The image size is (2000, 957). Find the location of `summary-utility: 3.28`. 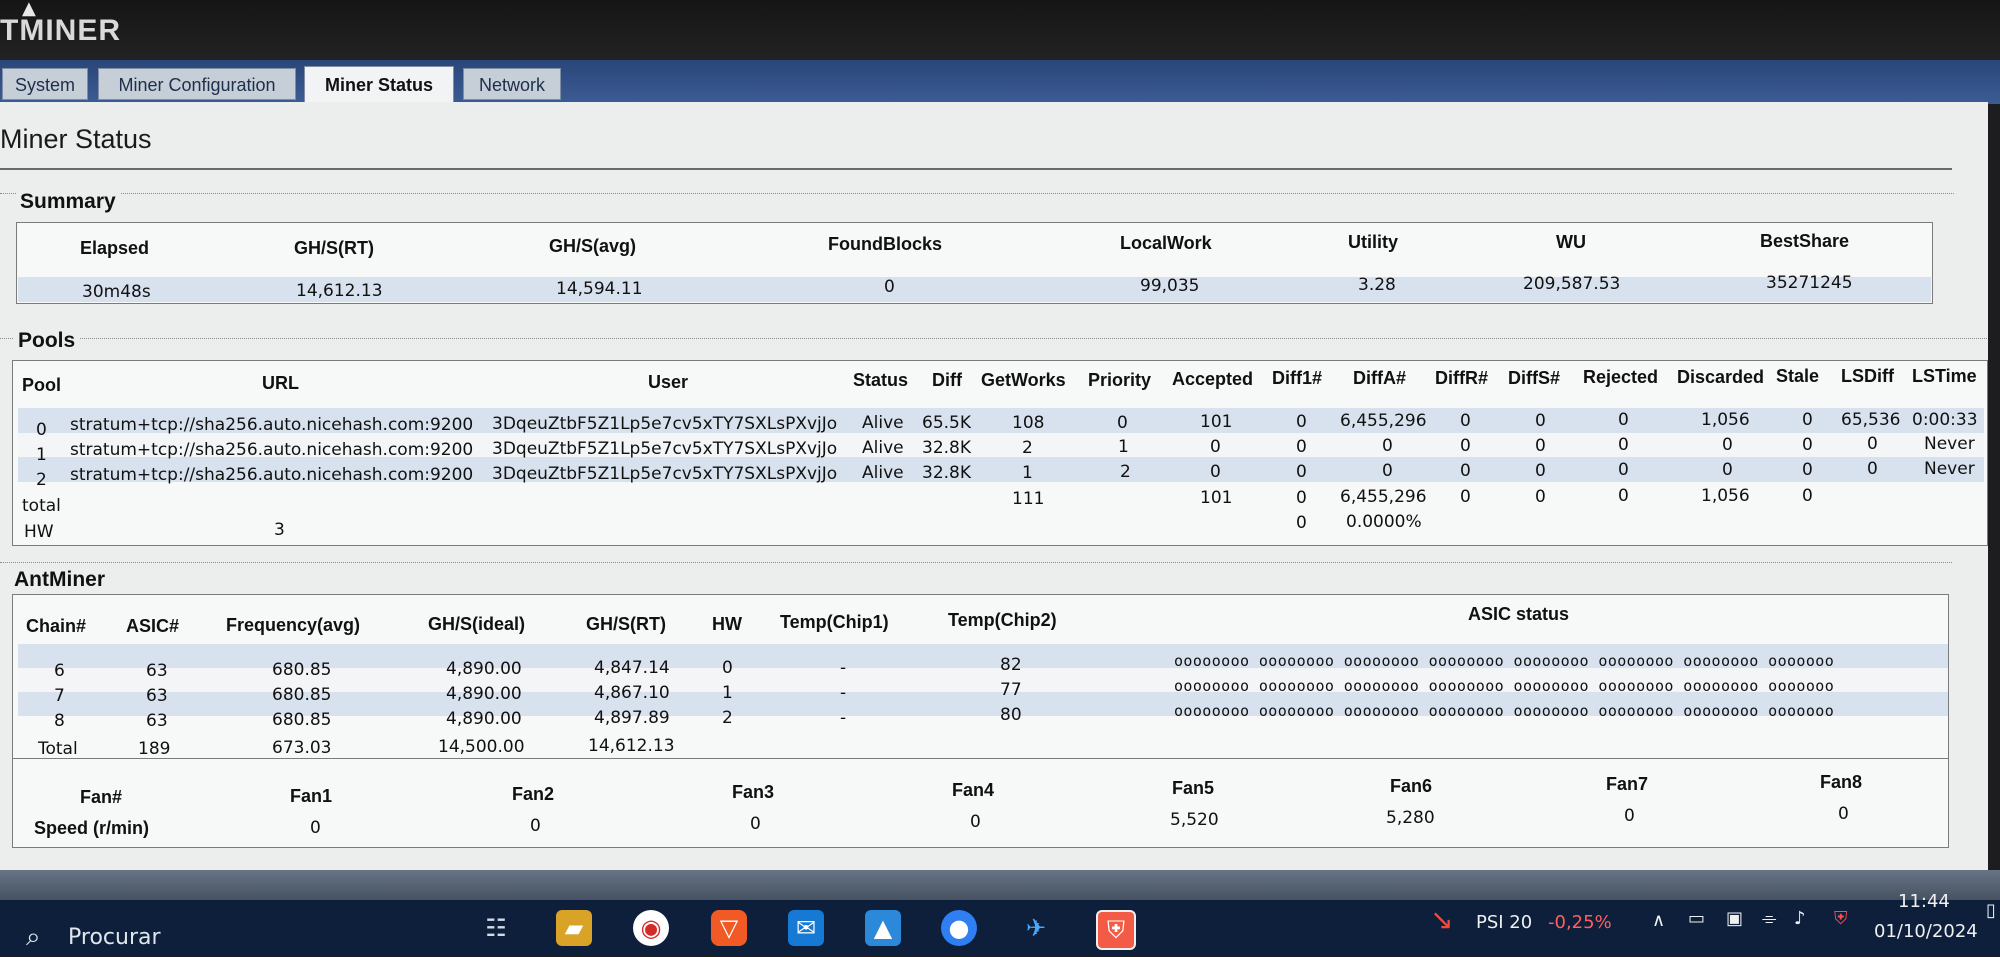

summary-utility: 3.28 is located at coordinates (1377, 285).